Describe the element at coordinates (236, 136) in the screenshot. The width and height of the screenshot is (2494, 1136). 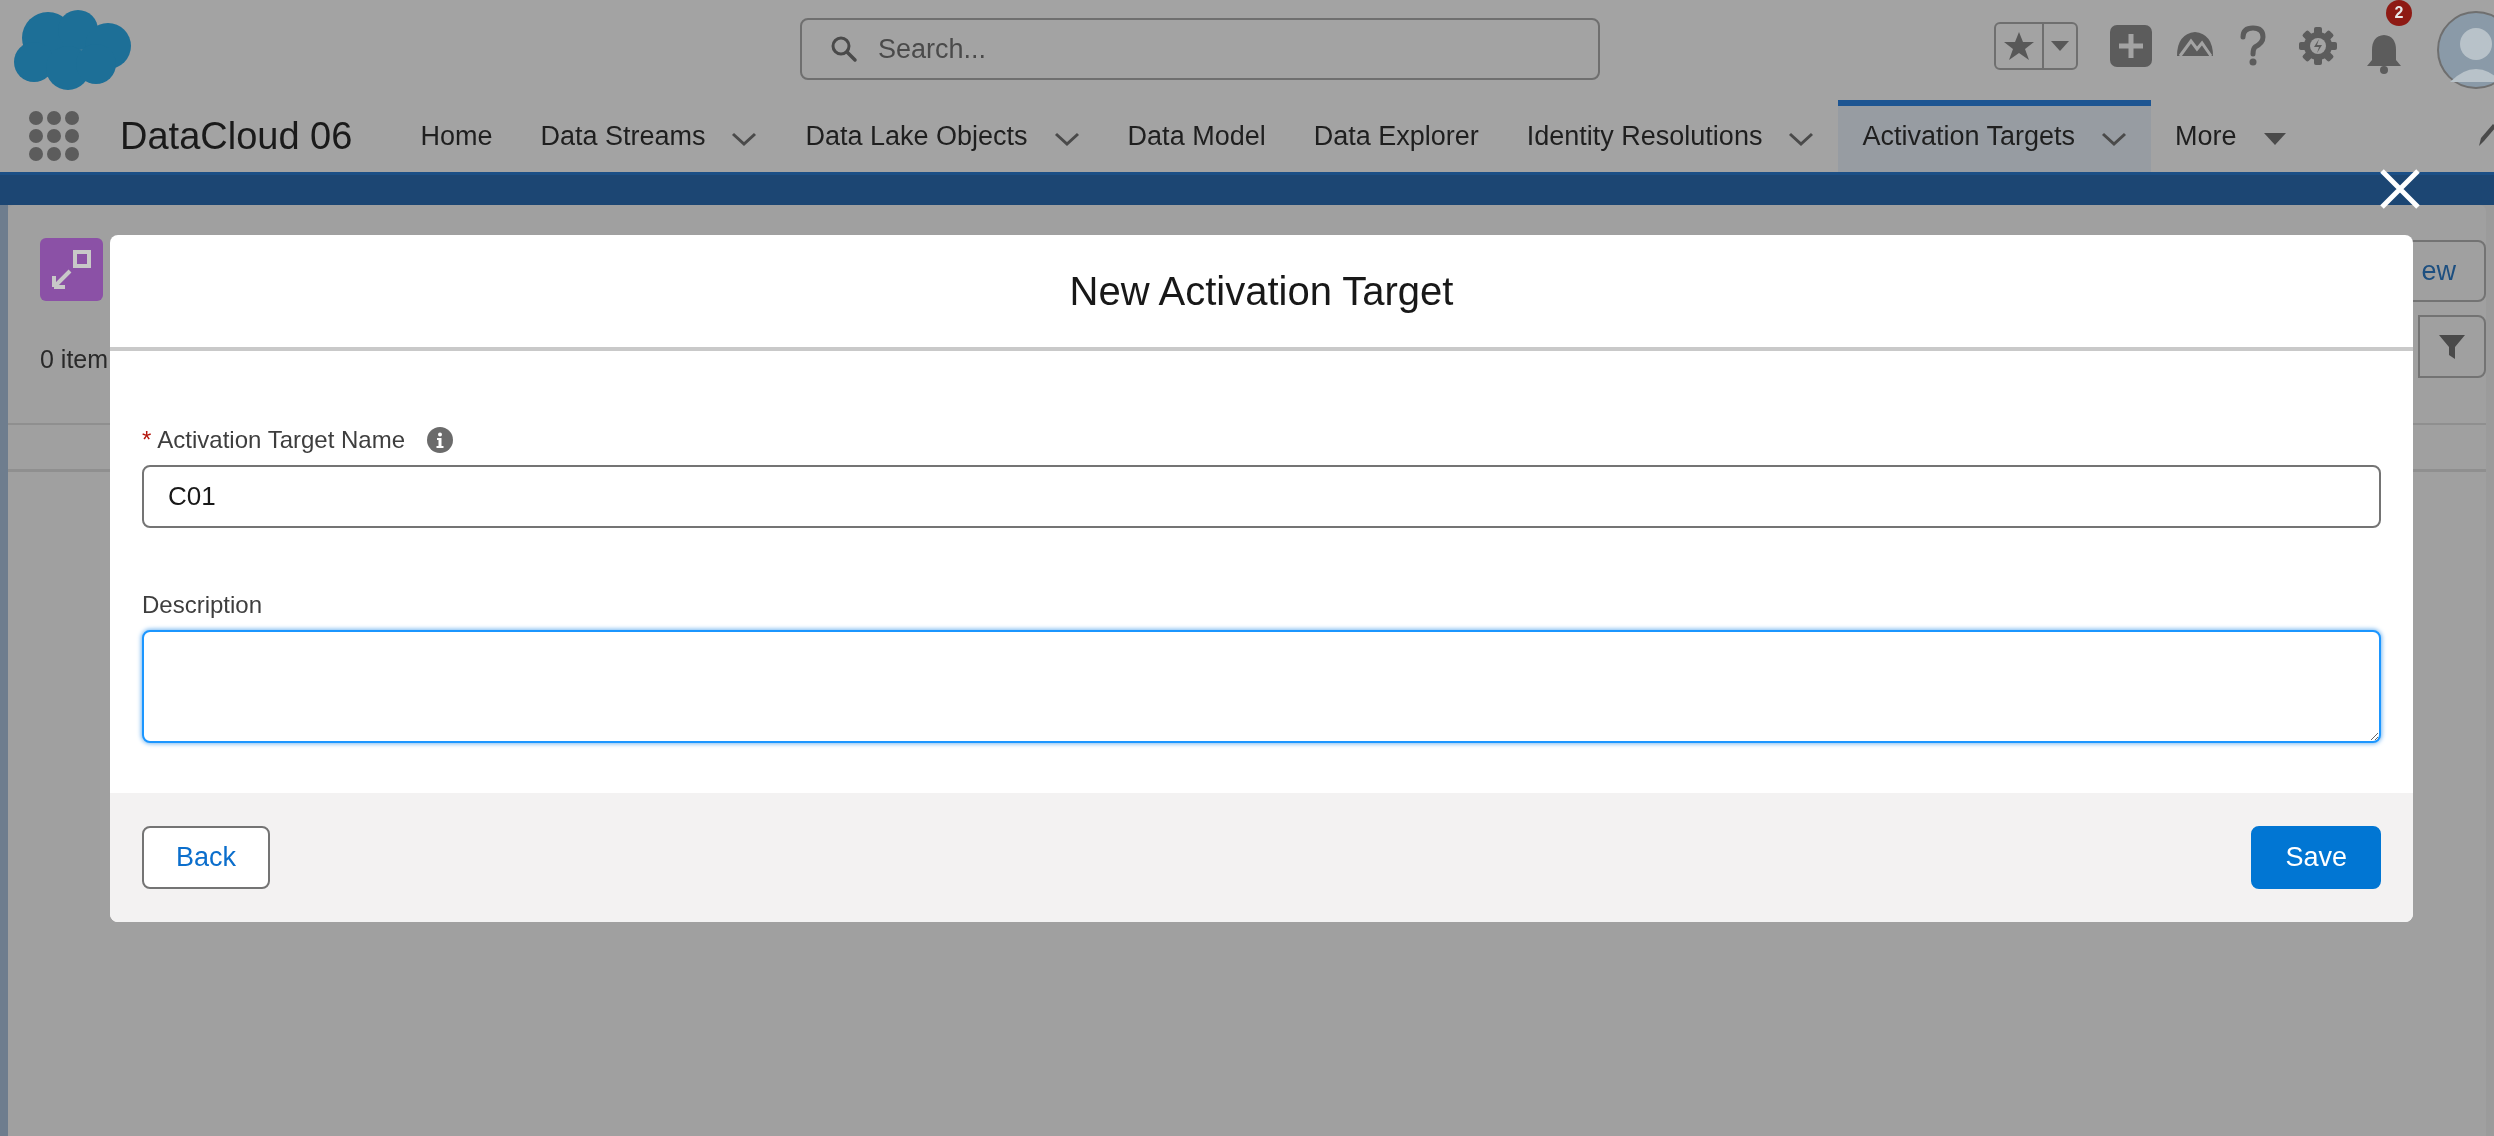
I see `app-name: DataCloud 06` at that location.